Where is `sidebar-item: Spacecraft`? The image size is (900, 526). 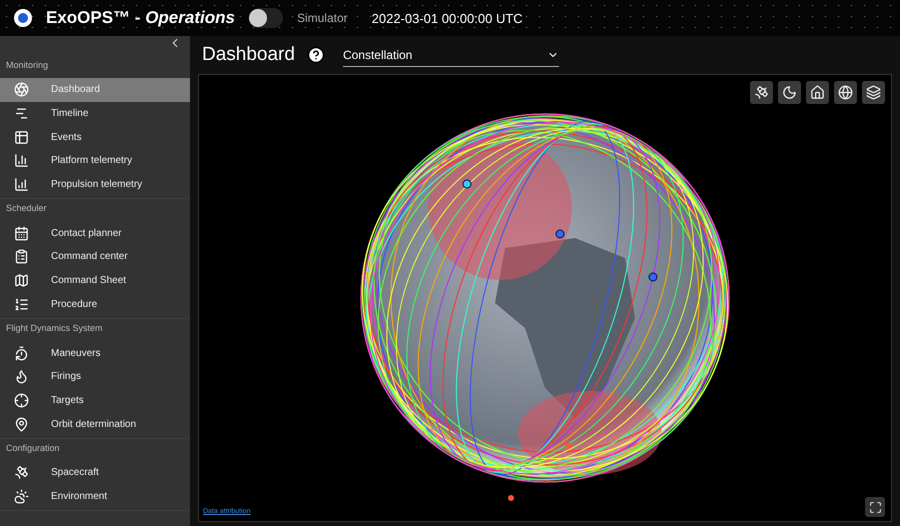
sidebar-item: Spacecraft is located at coordinates (95, 472).